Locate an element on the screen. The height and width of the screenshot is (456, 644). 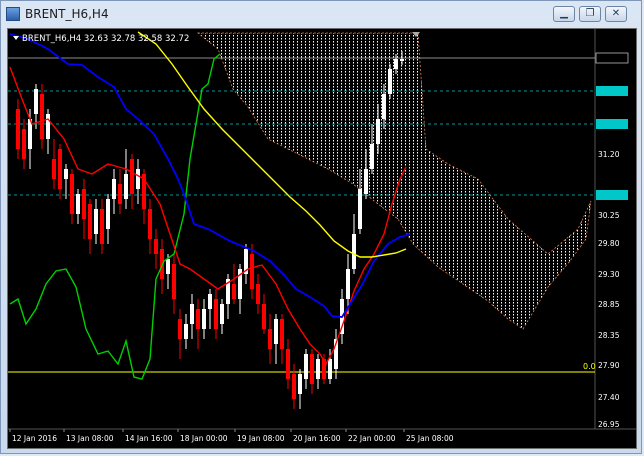
chart-app-icon is located at coordinates (13, 14).